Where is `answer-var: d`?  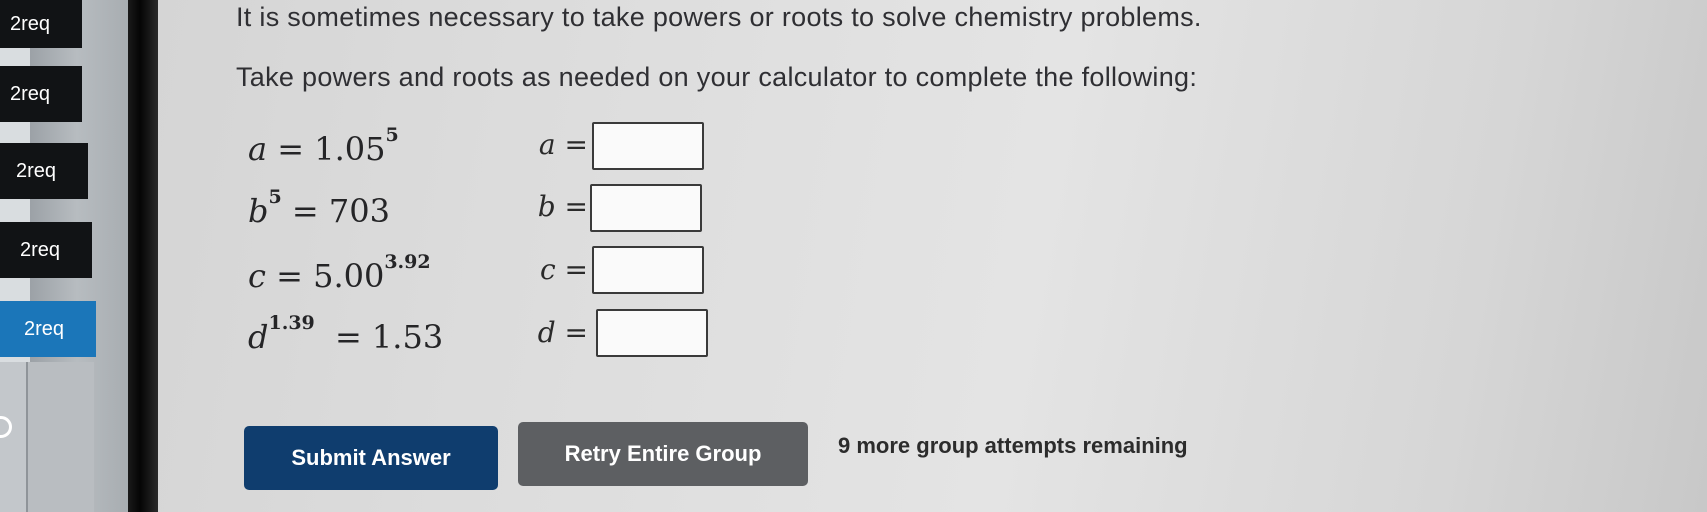 answer-var: d is located at coordinates (546, 332).